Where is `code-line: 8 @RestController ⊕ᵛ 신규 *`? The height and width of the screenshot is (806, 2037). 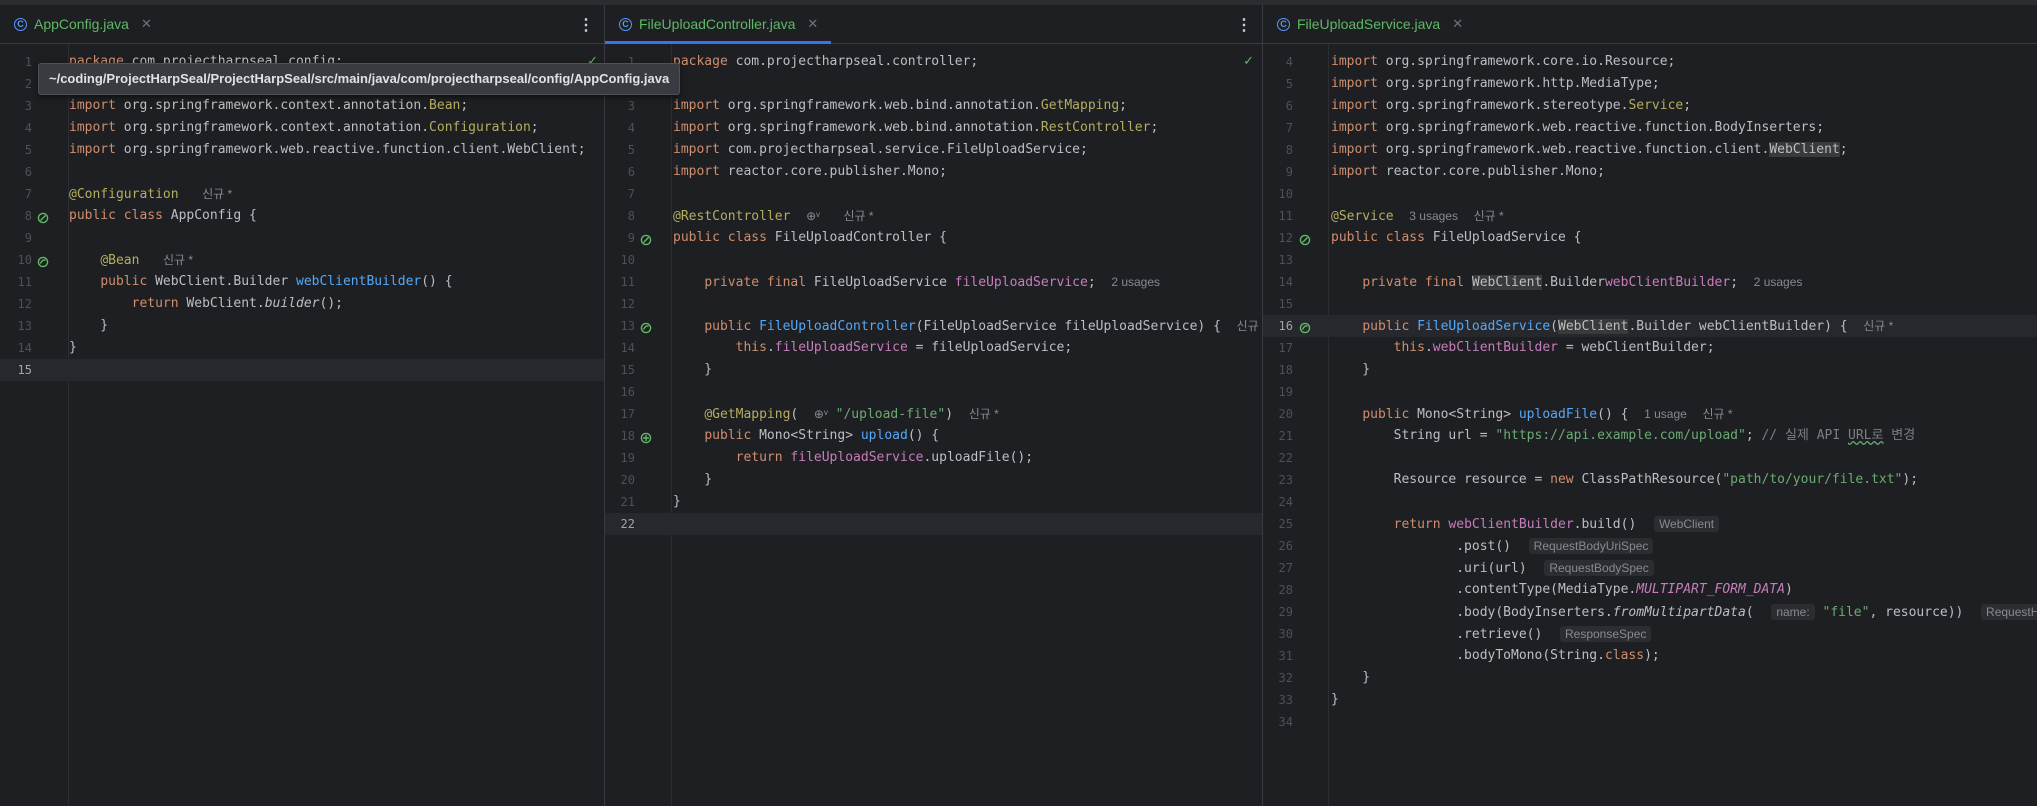 code-line: 8 @RestController ⊕ᵛ 신규 * is located at coordinates (933, 216).